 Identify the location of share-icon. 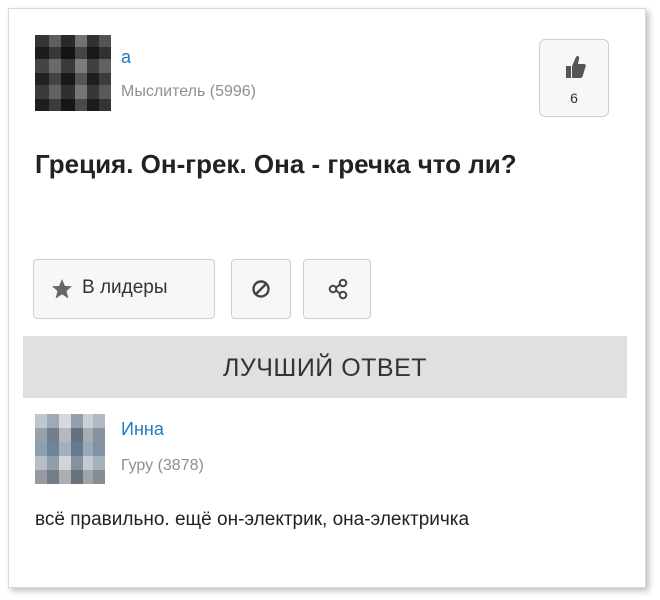
(338, 289).